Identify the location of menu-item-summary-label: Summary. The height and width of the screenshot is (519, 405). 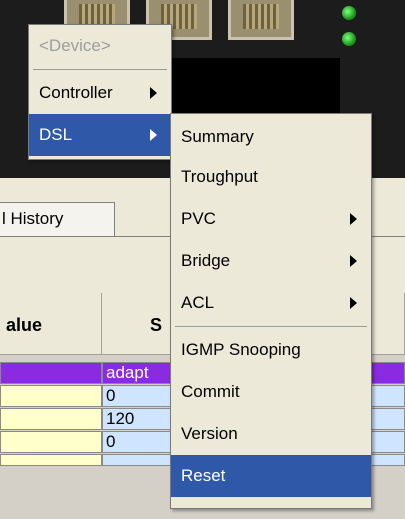
(217, 136).